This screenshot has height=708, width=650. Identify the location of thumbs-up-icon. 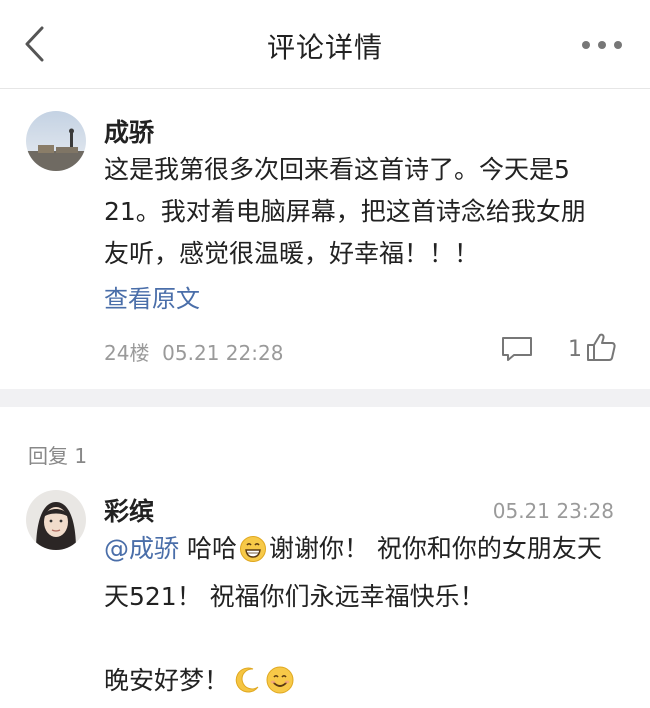
(601, 347).